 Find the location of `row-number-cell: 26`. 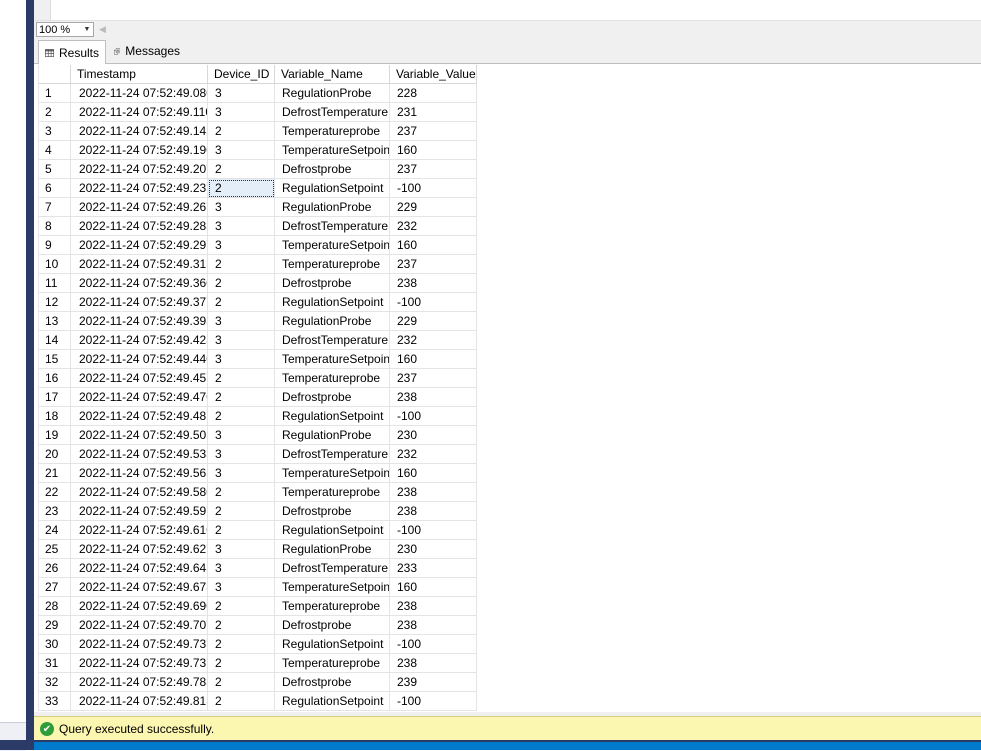

row-number-cell: 26 is located at coordinates (55, 568).